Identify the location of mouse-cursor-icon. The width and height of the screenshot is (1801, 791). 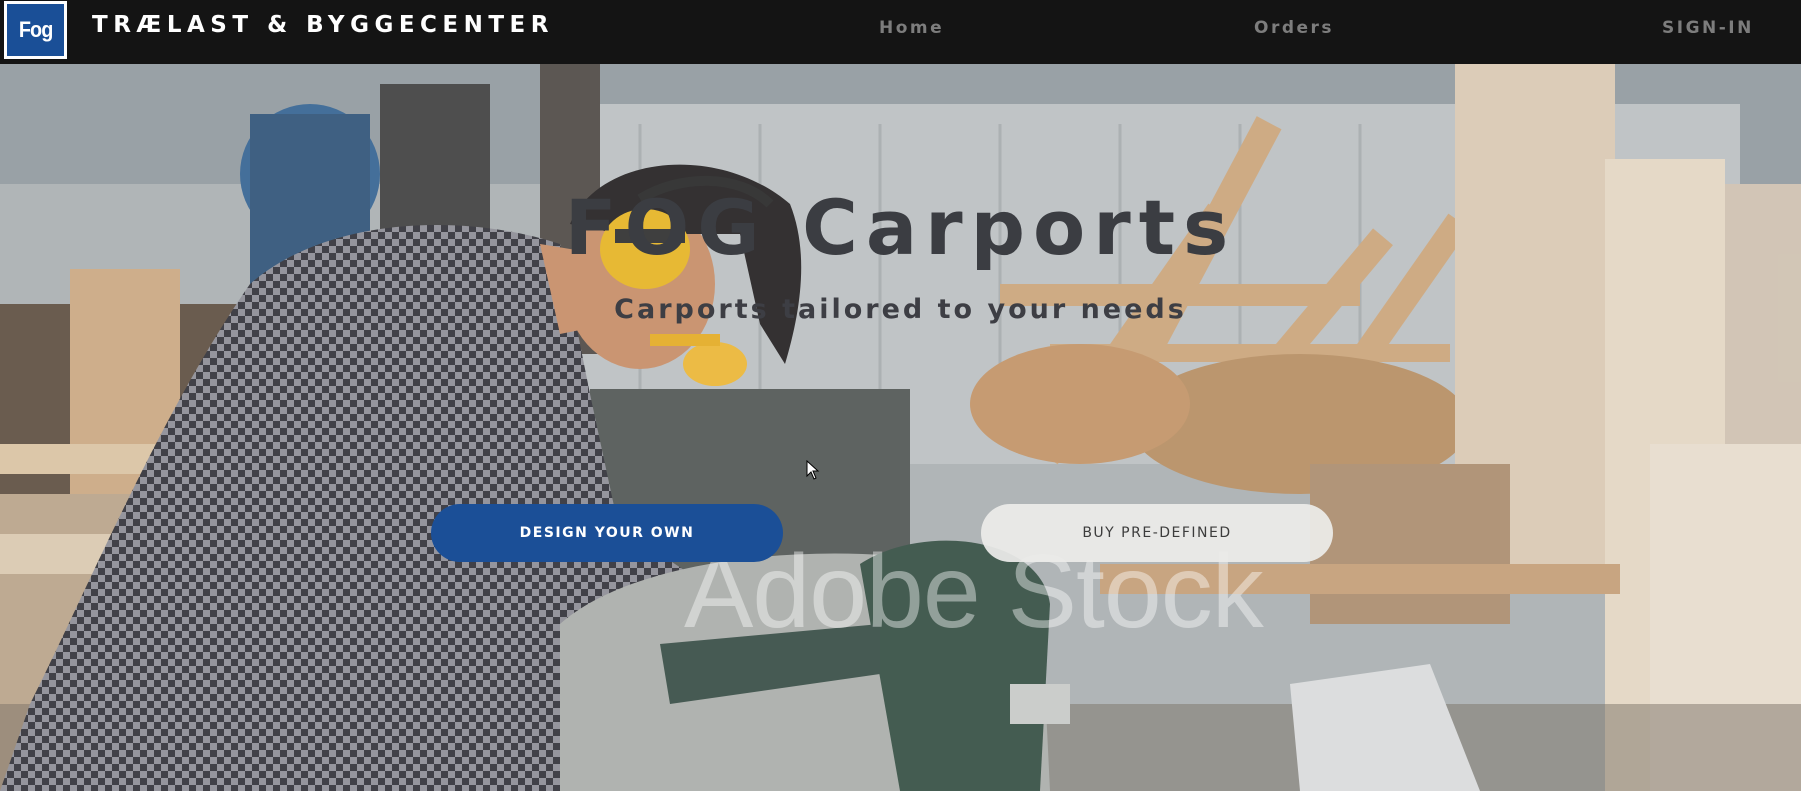
(813, 470).